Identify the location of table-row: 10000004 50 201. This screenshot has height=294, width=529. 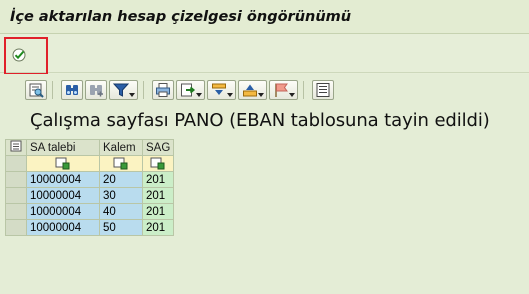
(90, 227).